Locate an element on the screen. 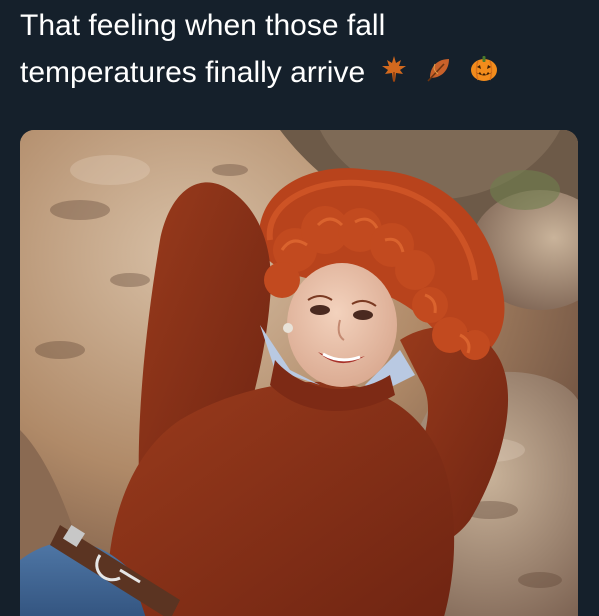 This screenshot has height=616, width=599. tweet-text-line-1: That feeling when those fall is located at coordinates (203, 25).